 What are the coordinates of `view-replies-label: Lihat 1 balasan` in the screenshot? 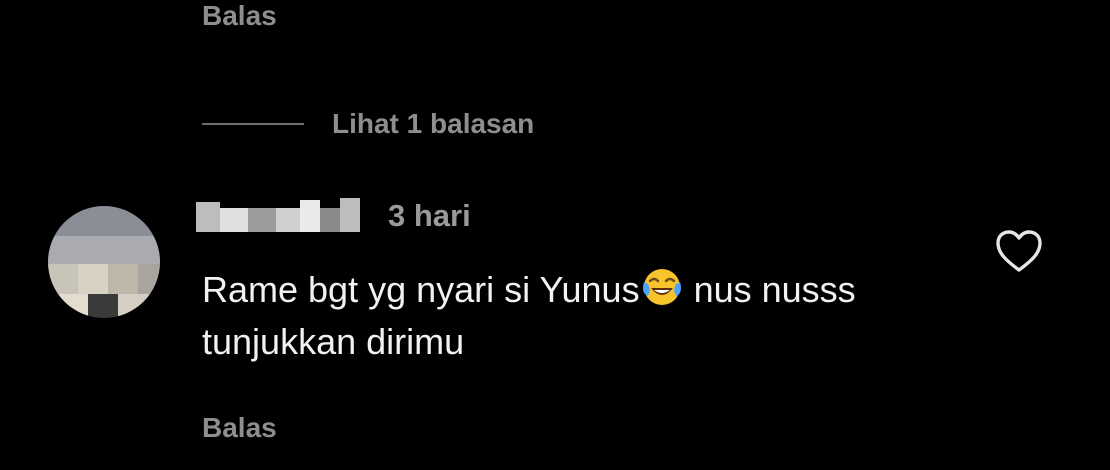 It's located at (433, 123).